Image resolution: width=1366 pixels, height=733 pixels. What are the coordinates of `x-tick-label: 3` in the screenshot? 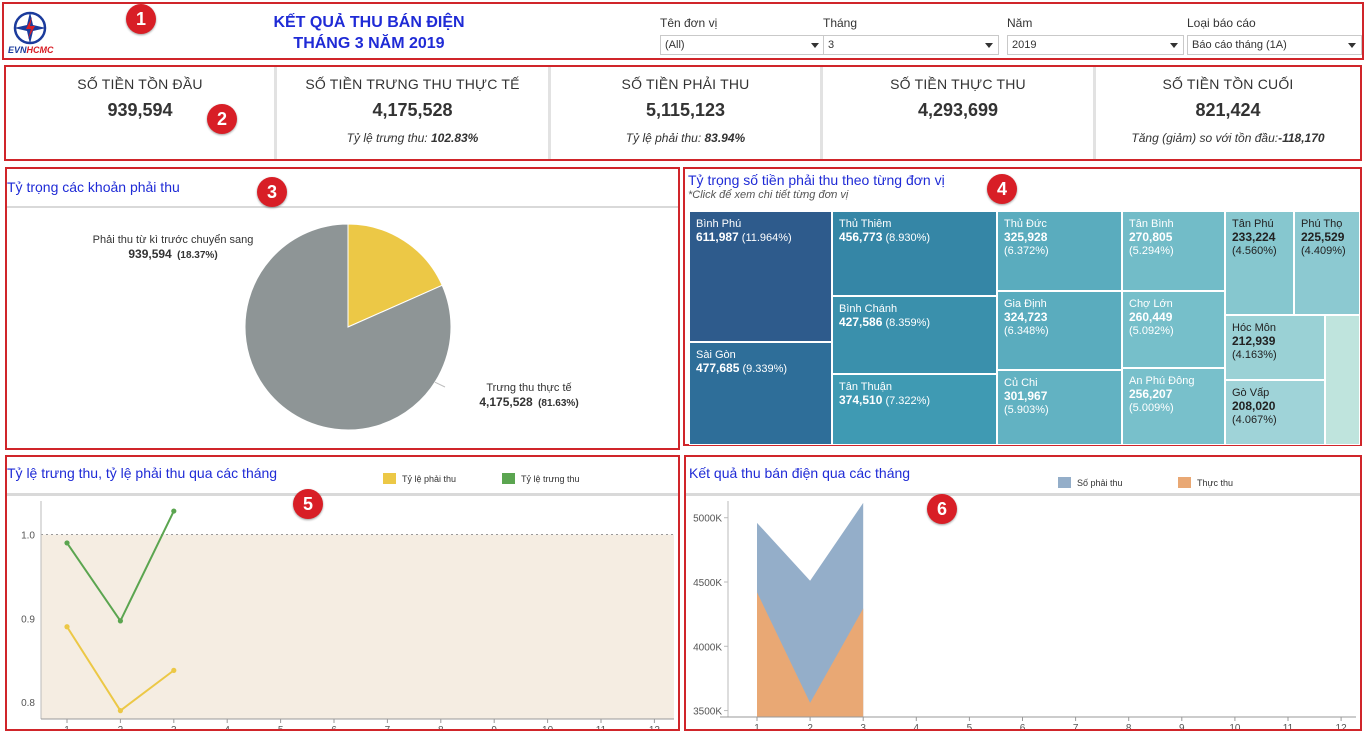 It's located at (174, 727).